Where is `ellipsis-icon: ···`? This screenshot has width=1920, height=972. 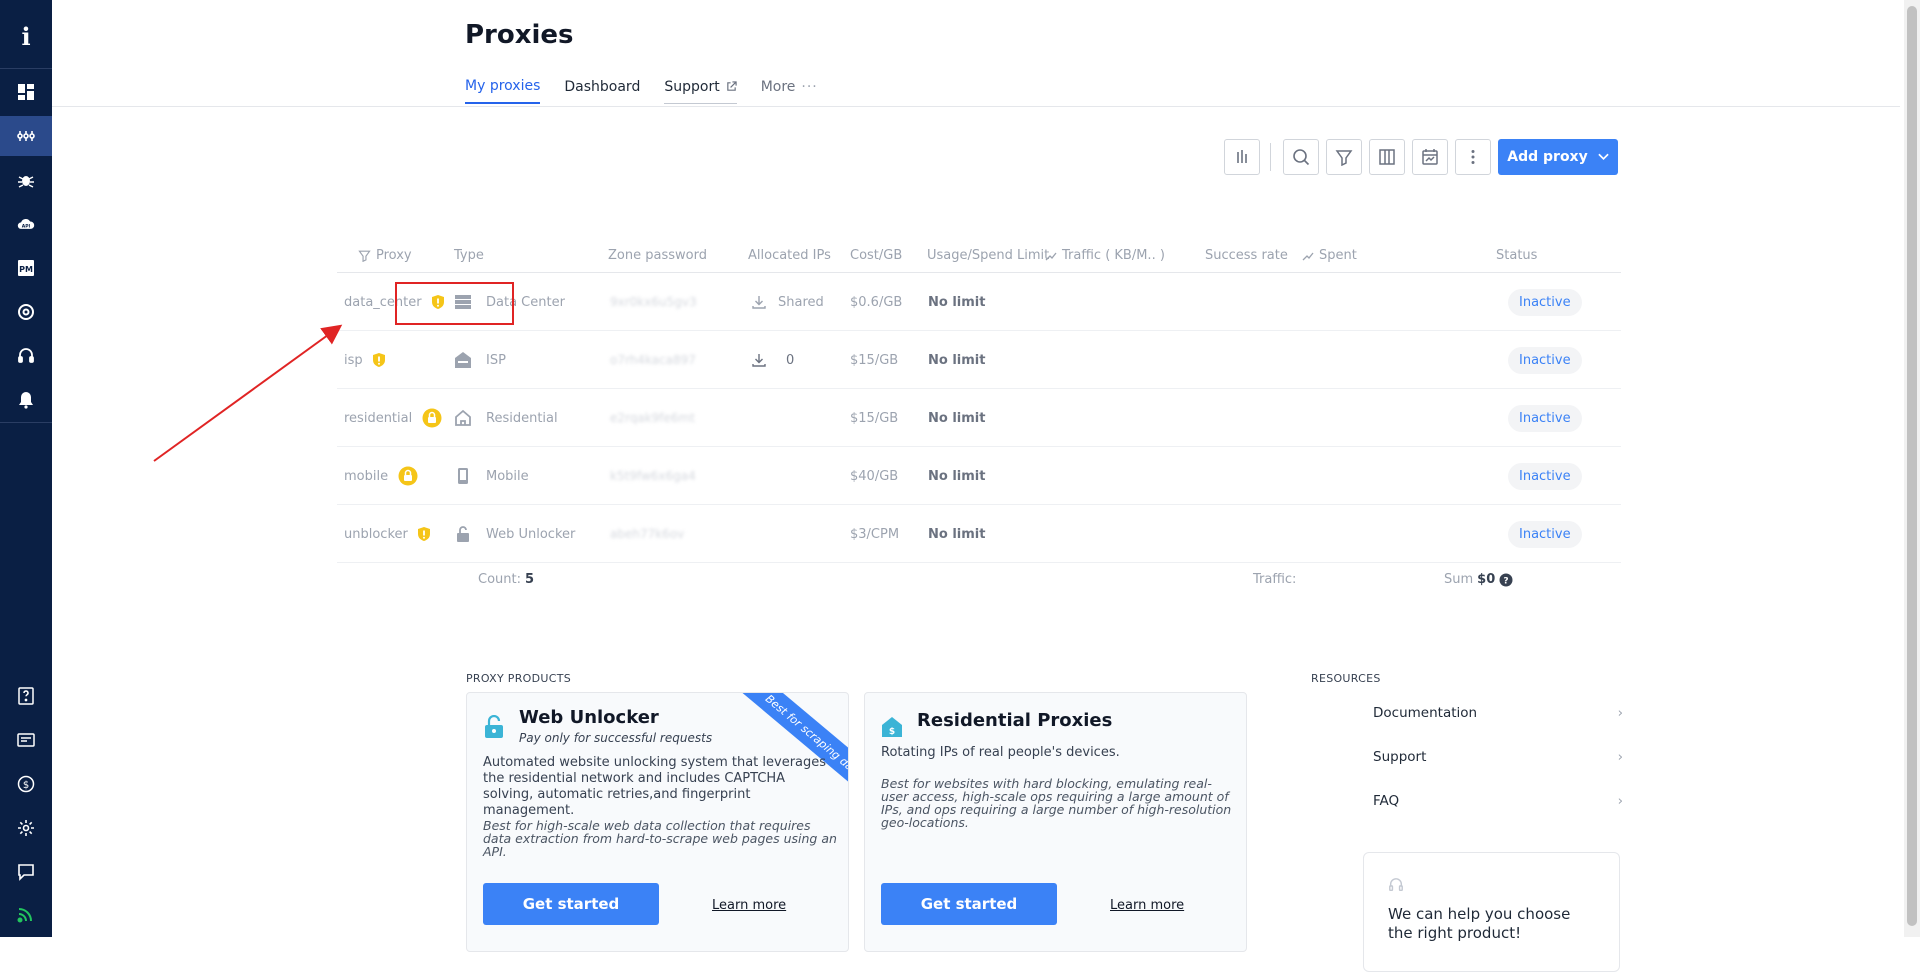
ellipsis-icon: ··· is located at coordinates (809, 87).